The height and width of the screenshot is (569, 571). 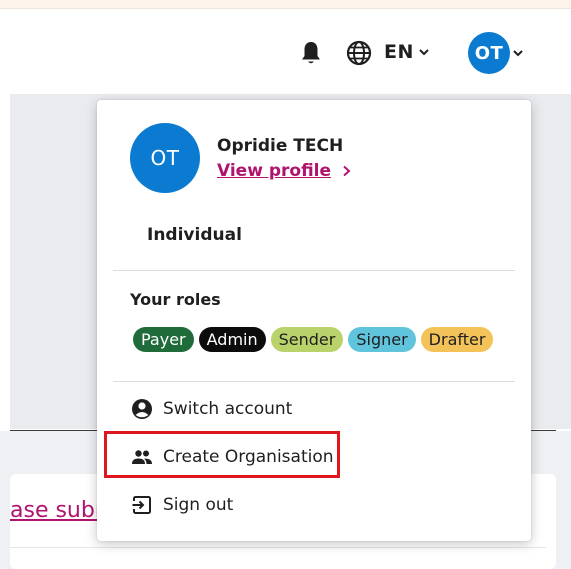 I want to click on globe-icon, so click(x=359, y=53).